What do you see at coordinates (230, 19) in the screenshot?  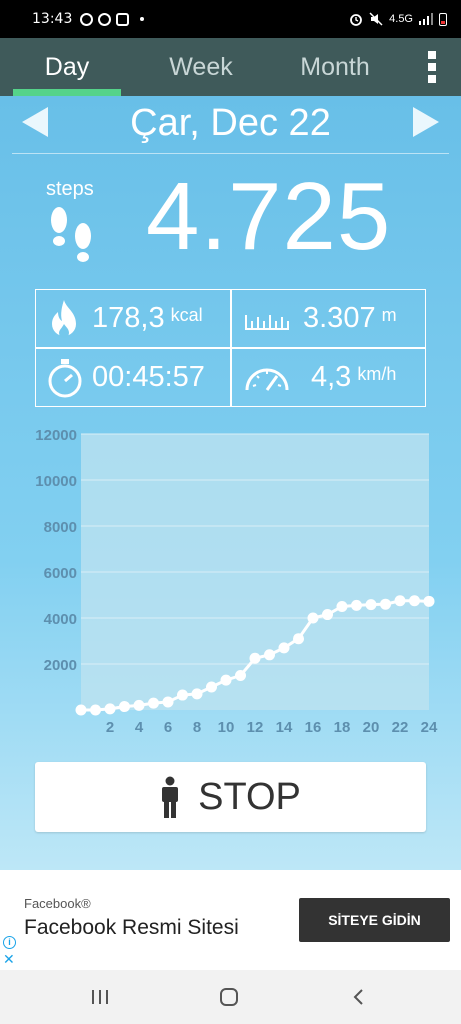 I see `status-bar: 13:43 4.5G` at bounding box center [230, 19].